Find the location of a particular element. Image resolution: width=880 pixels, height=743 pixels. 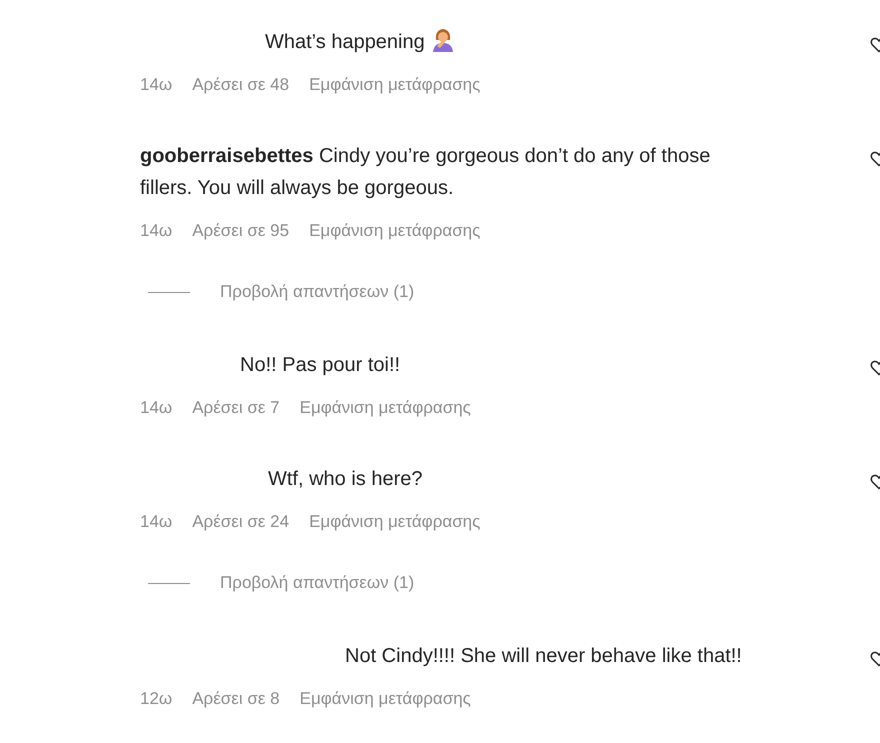

likes-count: Αρέσει σε 7 is located at coordinates (236, 408).